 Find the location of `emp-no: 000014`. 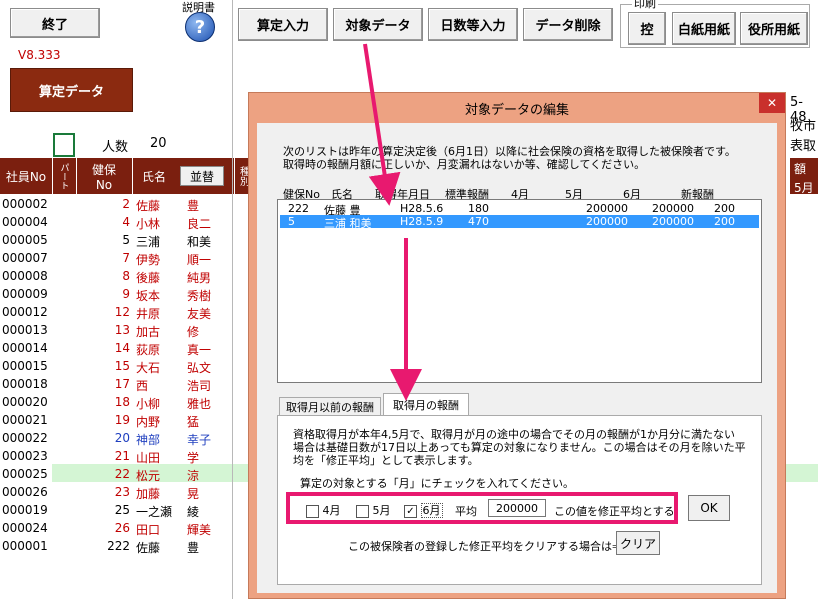

emp-no: 000014 is located at coordinates (25, 348).